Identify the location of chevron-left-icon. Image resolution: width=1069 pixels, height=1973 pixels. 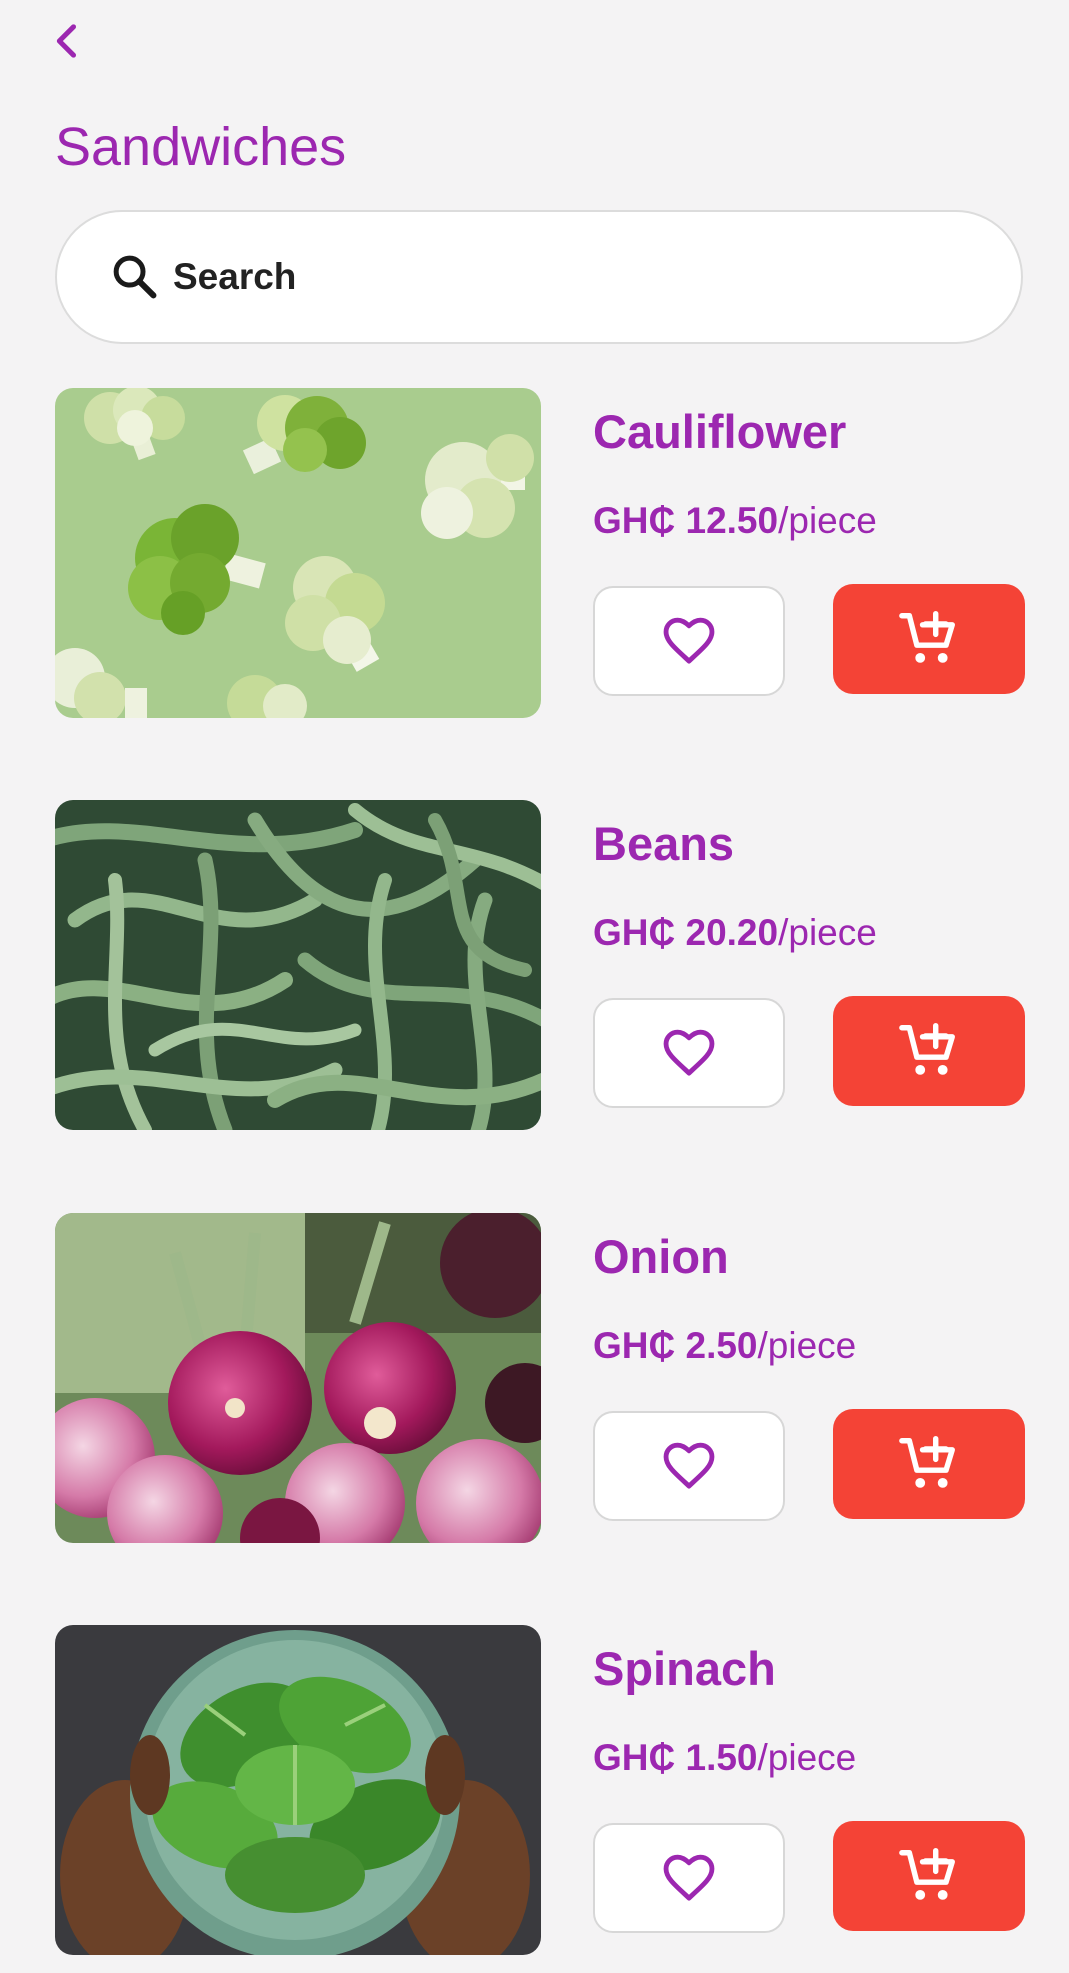
(66, 41).